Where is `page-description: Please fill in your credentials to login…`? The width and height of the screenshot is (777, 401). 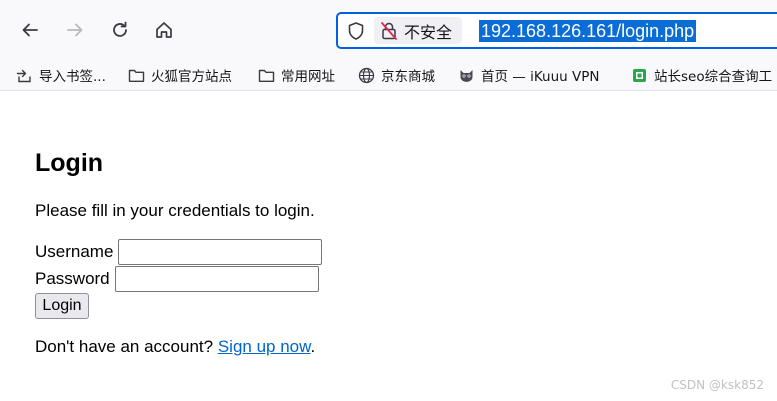 page-description: Please fill in your credentials to login… is located at coordinates (175, 210).